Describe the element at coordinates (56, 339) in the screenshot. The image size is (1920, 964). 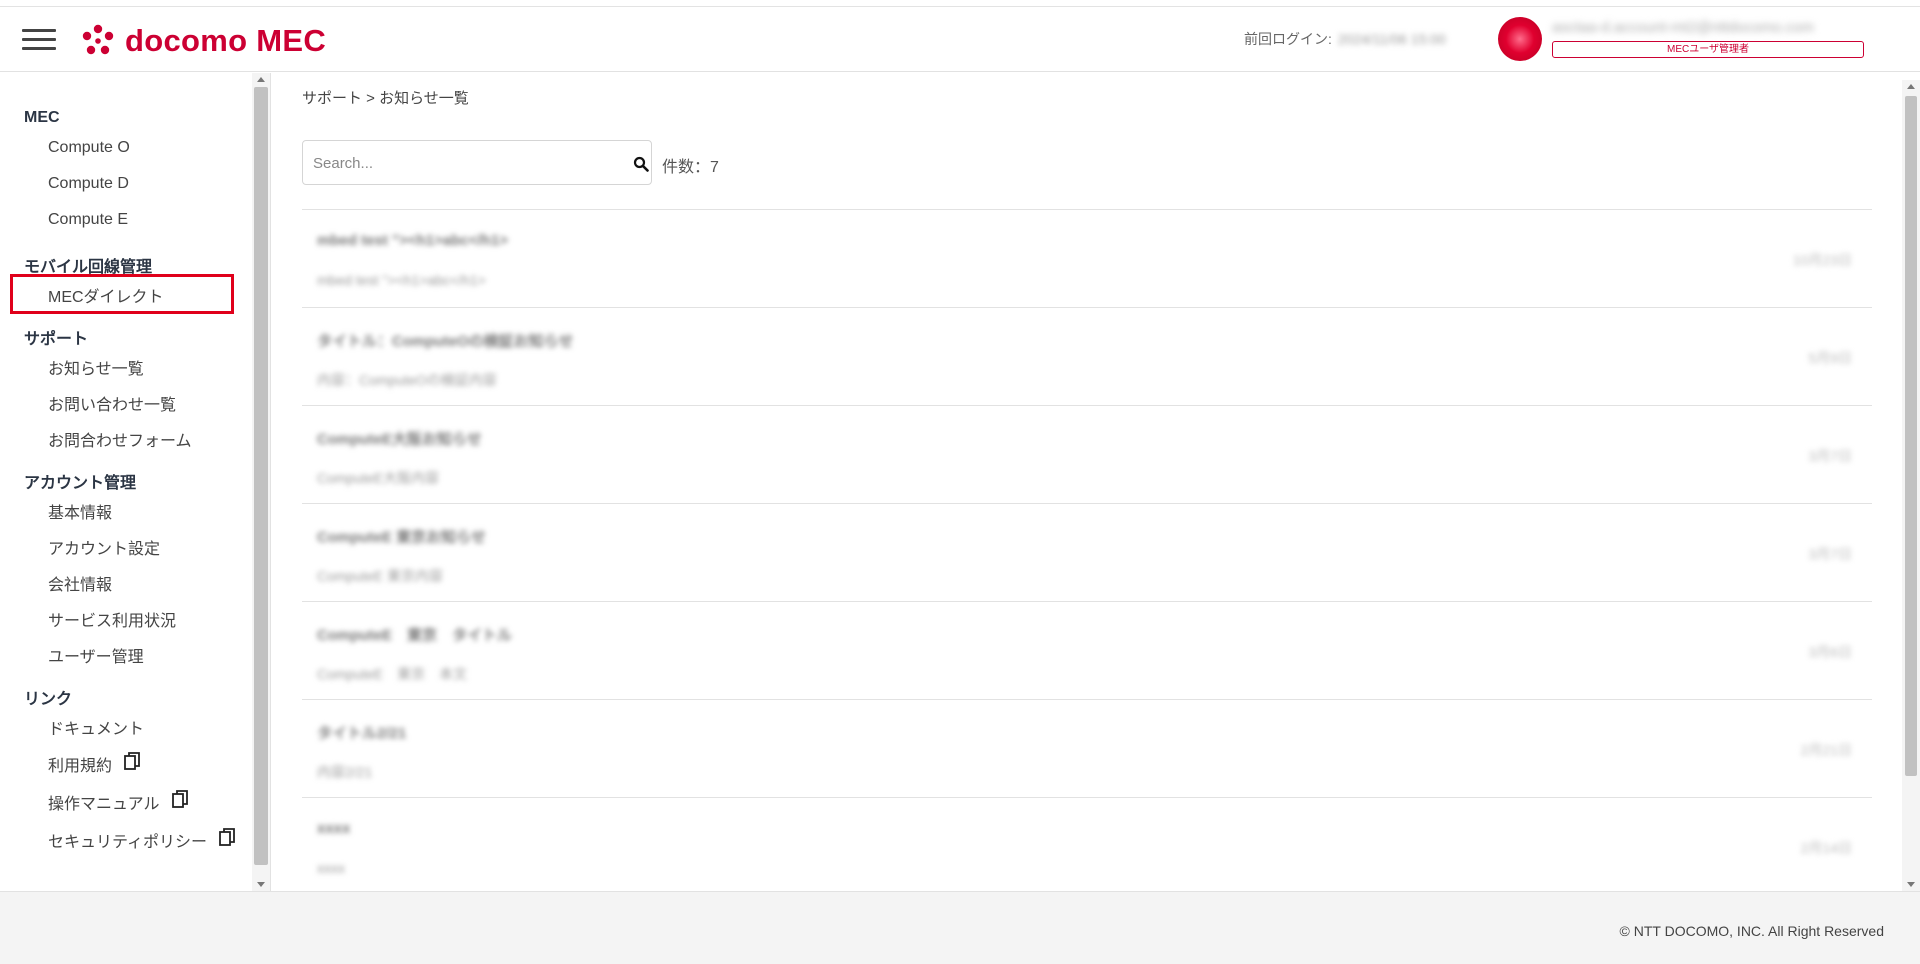
I see `nav-section-support: サポート` at that location.